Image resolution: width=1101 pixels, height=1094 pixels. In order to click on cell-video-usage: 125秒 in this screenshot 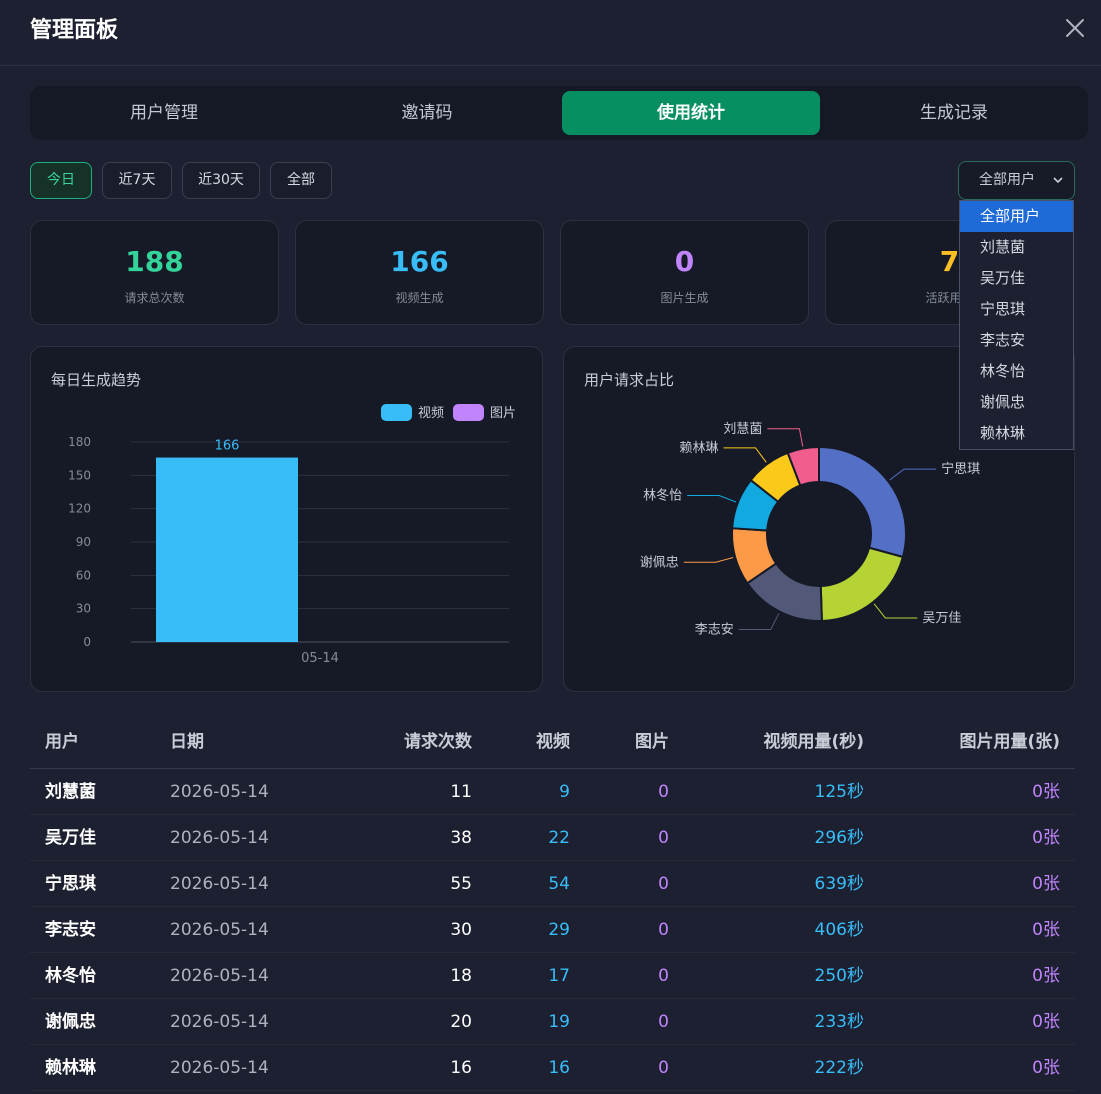, I will do `click(839, 792)`.